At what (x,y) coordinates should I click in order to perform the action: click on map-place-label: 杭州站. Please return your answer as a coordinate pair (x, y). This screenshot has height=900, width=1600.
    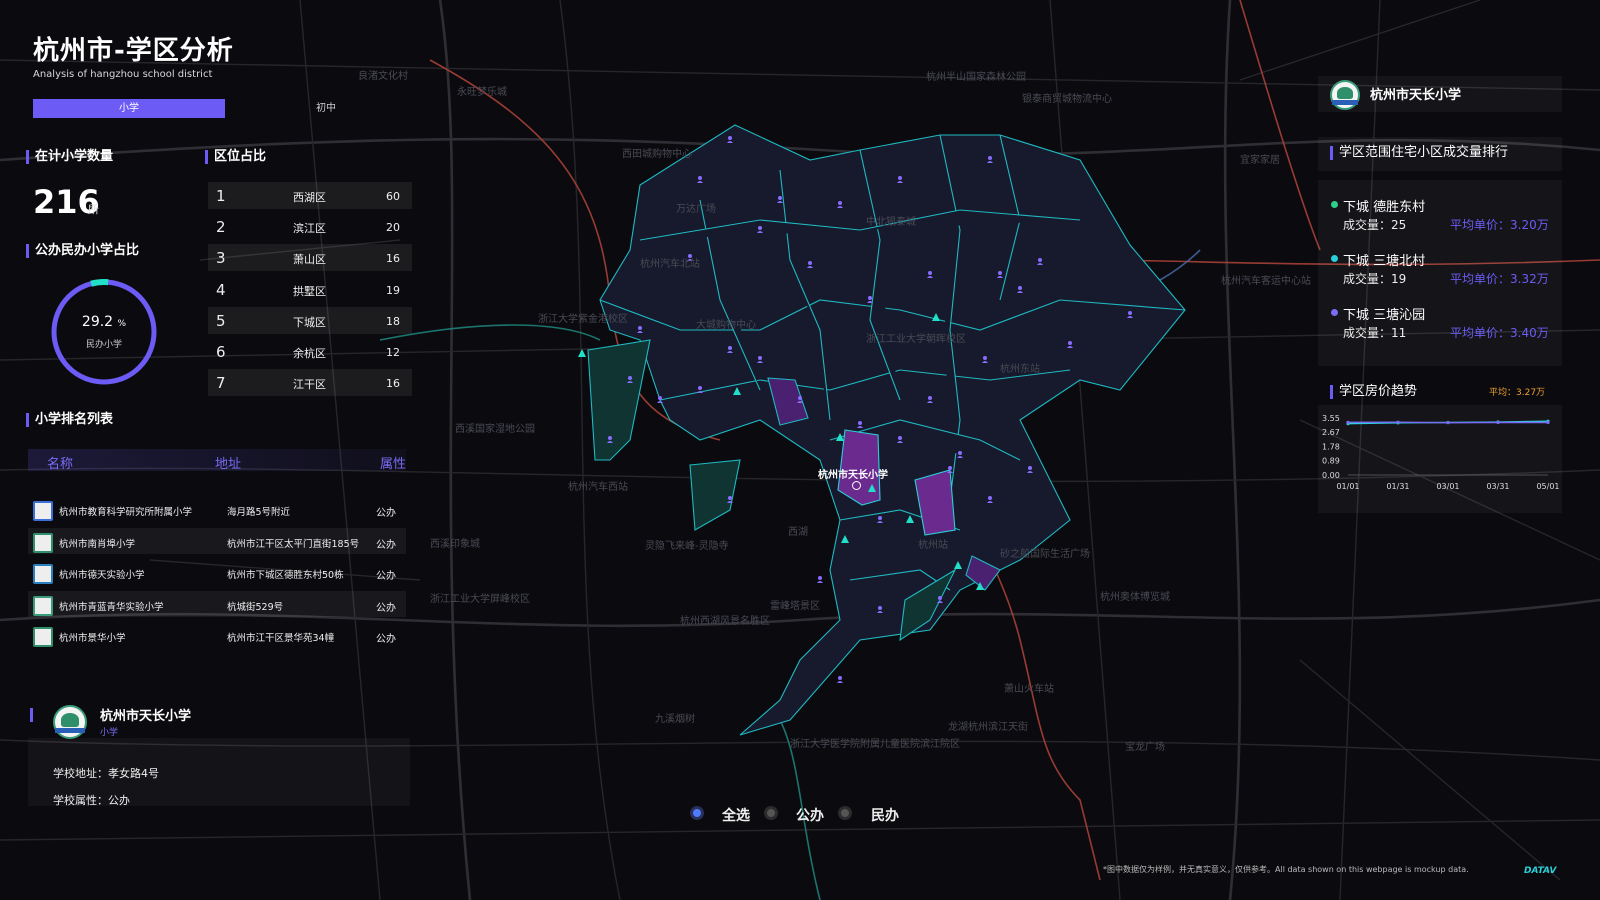
    Looking at the image, I should click on (933, 545).